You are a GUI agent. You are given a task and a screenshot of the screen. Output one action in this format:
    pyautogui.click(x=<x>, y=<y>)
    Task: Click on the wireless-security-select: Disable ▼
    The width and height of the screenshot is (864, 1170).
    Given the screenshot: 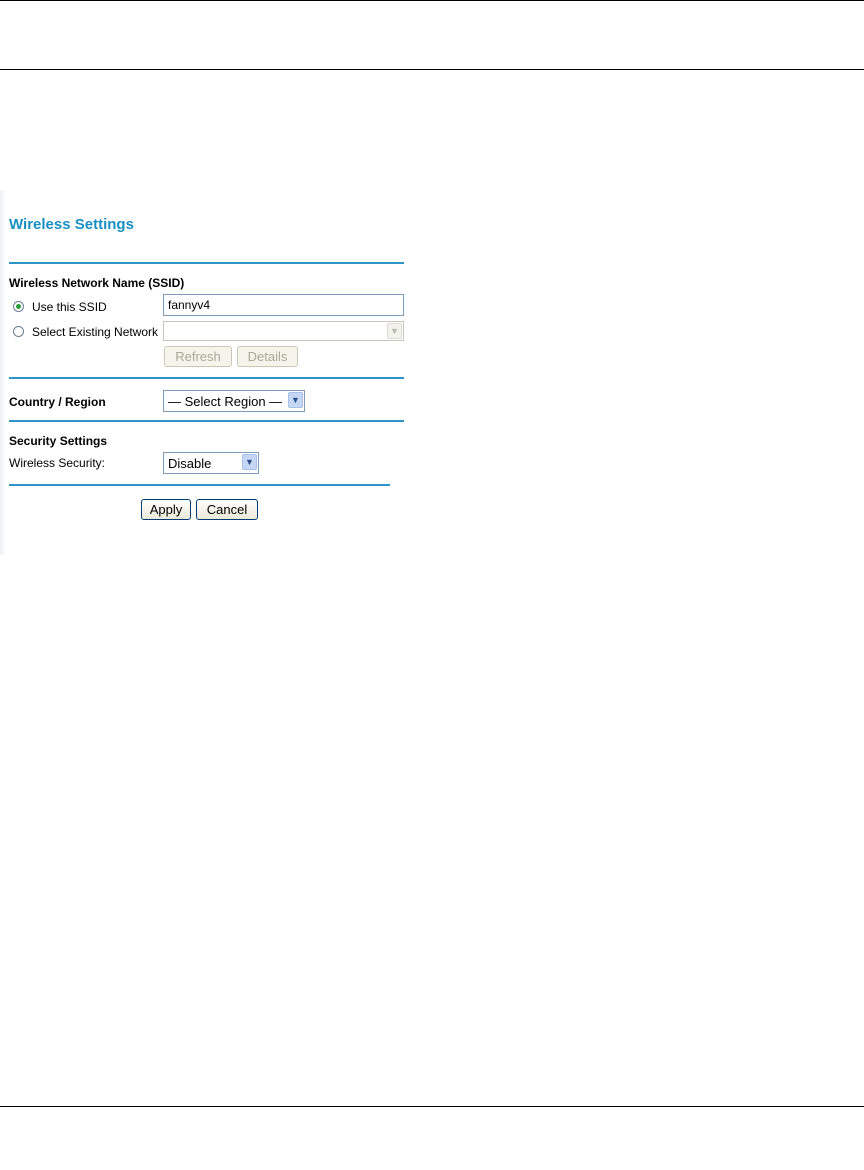 What is the action you would take?
    pyautogui.click(x=211, y=463)
    